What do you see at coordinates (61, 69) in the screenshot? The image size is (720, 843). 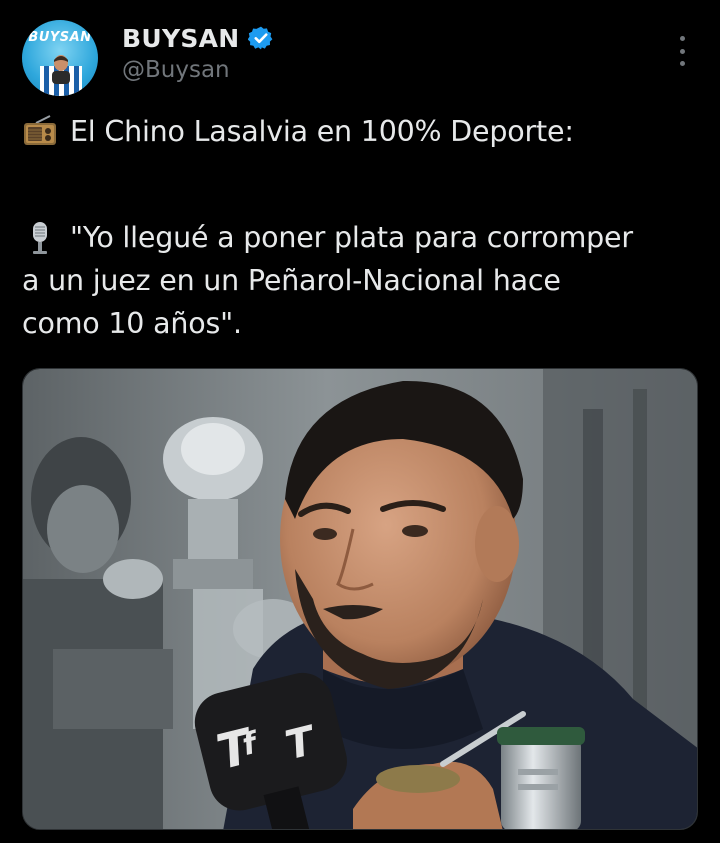 I see `avatar-person-icon` at bounding box center [61, 69].